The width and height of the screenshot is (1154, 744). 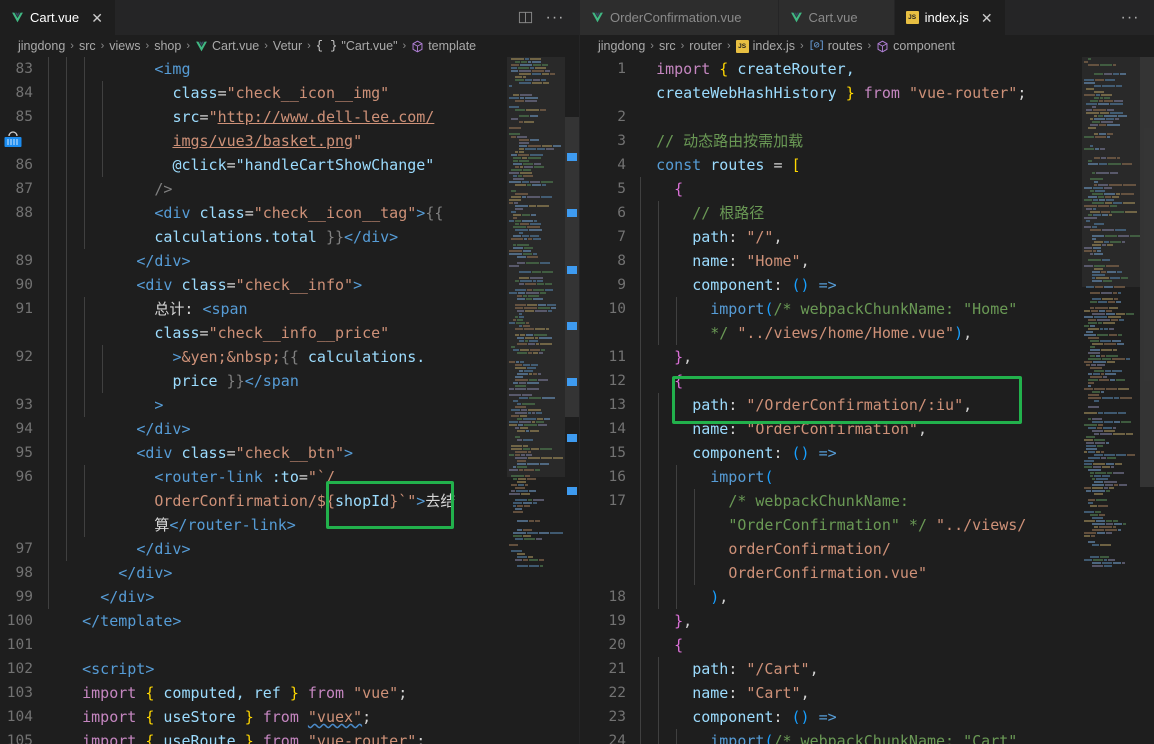 What do you see at coordinates (705, 46) in the screenshot?
I see `breadcrumb-item-router: router` at bounding box center [705, 46].